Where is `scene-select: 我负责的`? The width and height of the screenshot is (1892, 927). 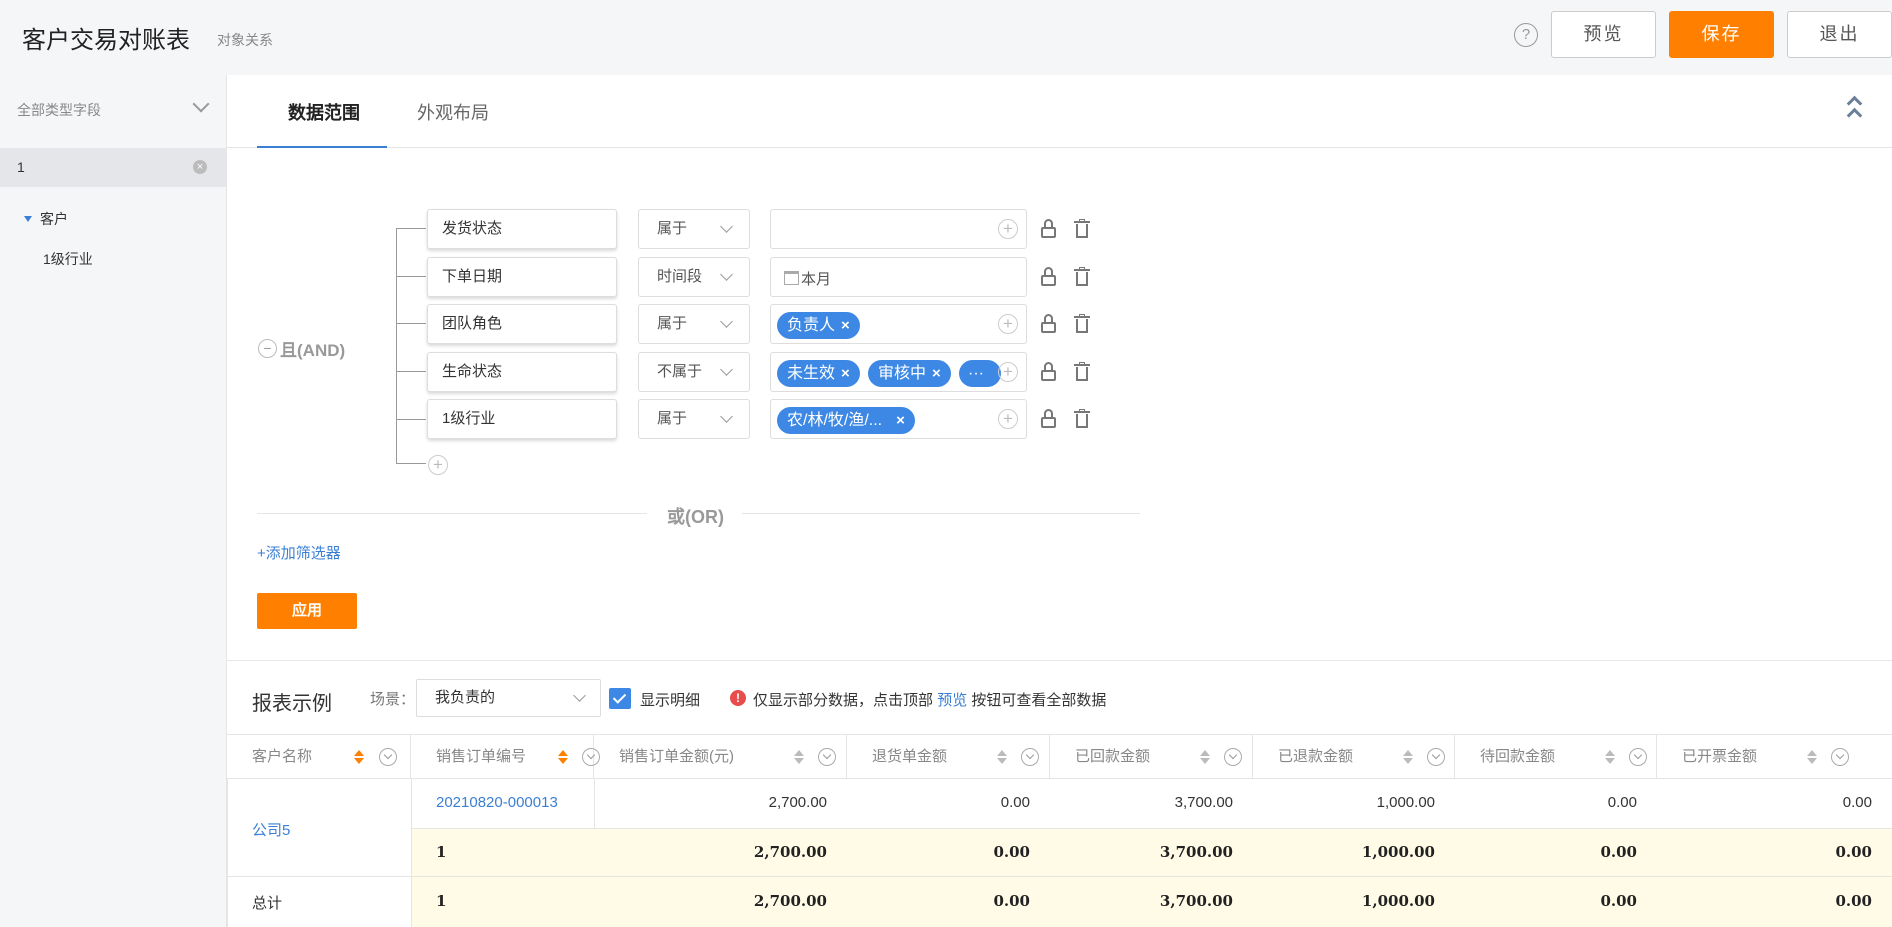
scene-select: 我负责的 is located at coordinates (508, 698).